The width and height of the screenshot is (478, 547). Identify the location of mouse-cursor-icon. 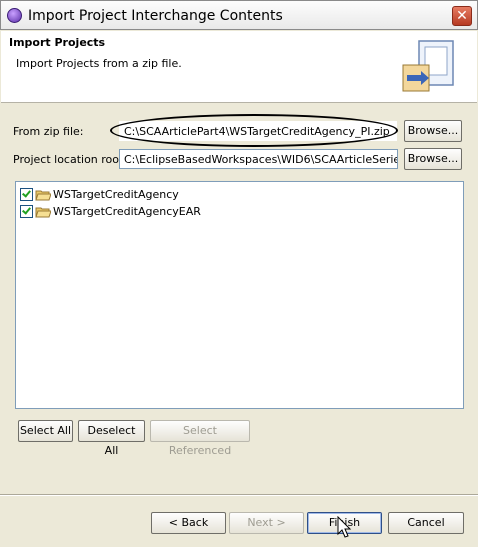
(344, 527).